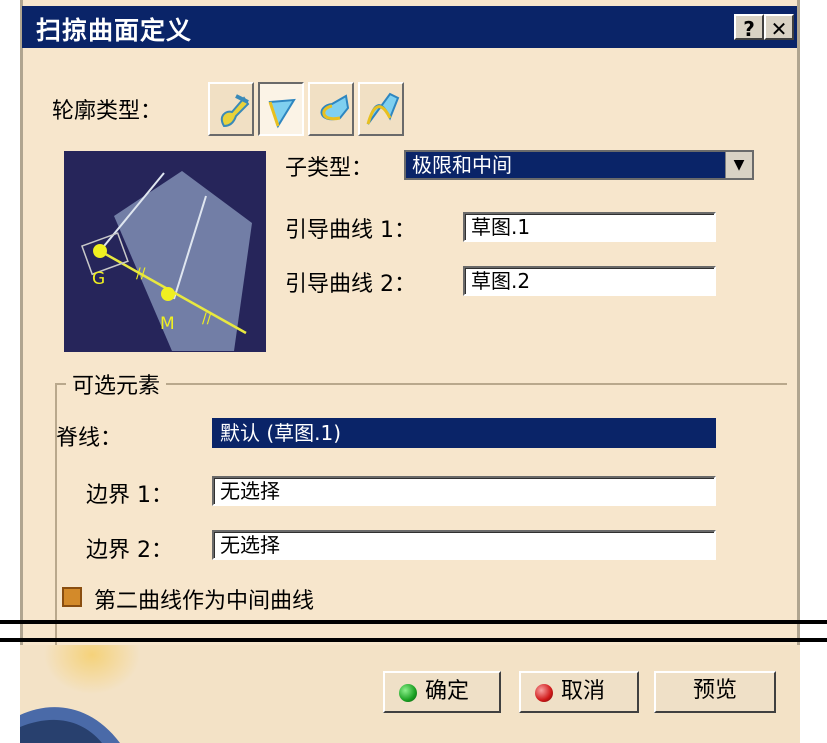 This screenshot has height=743, width=827. I want to click on conic-profile-icon, so click(383, 108).